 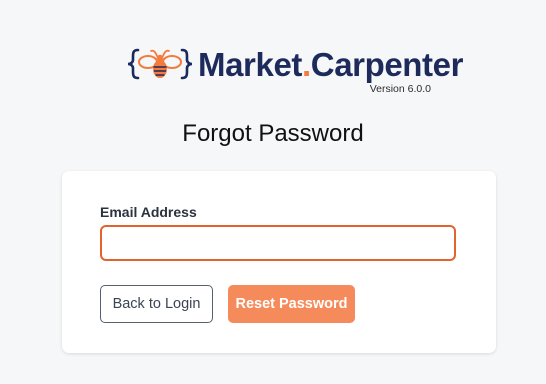 I want to click on brand-name-part1: Market, so click(x=250, y=64).